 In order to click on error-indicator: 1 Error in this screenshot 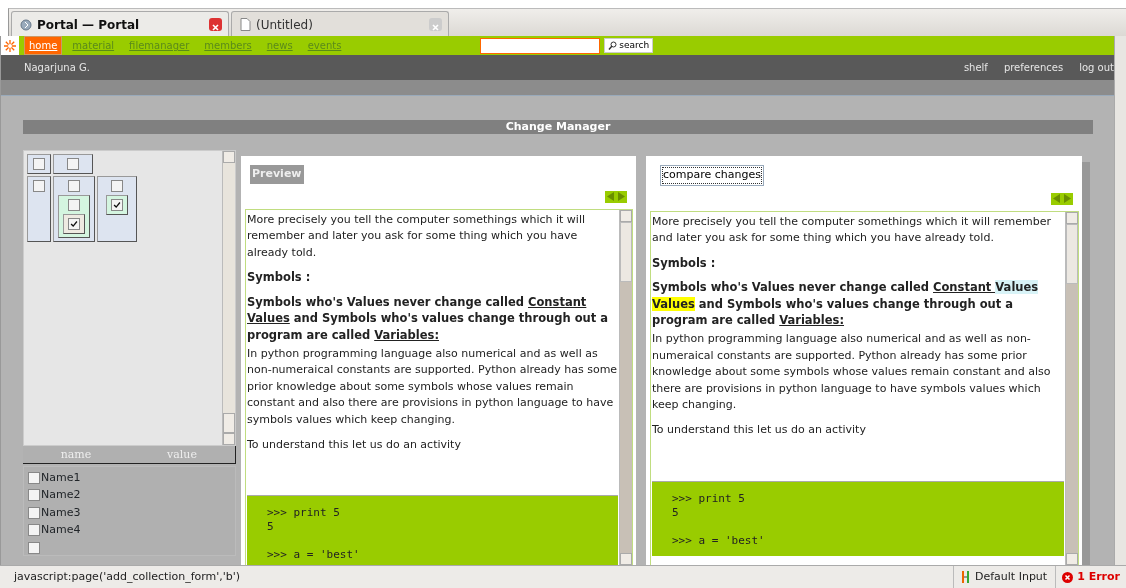, I will do `click(1090, 577)`.